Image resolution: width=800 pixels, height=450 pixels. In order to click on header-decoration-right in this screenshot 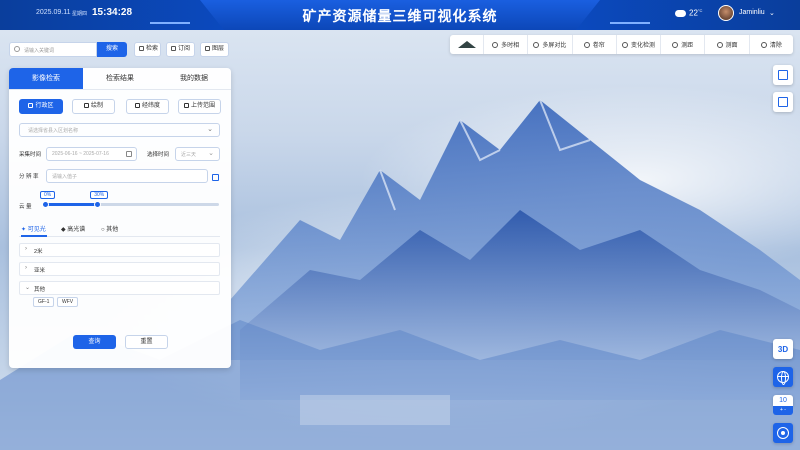, I will do `click(630, 23)`.